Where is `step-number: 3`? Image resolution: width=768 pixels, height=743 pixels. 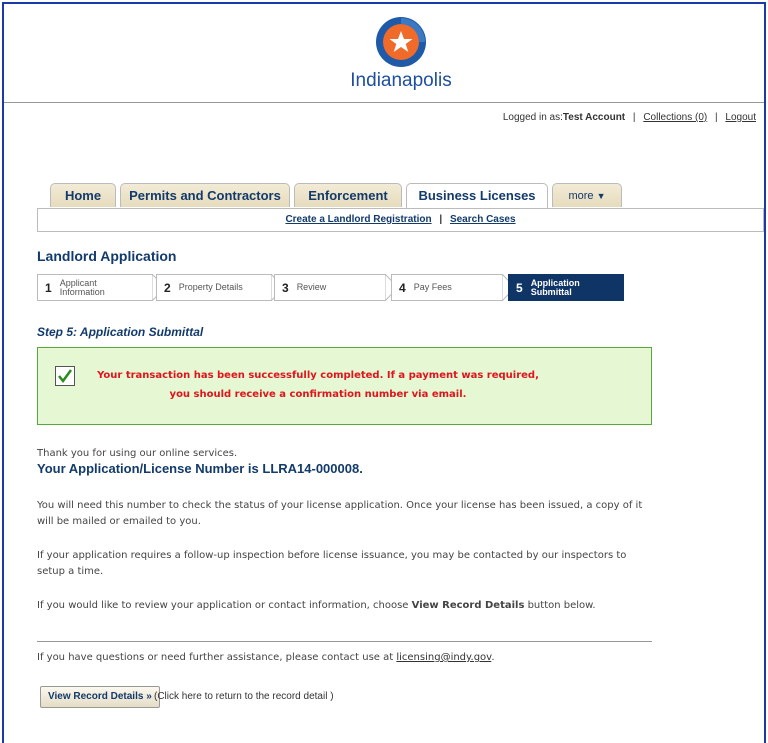
step-number: 3 is located at coordinates (285, 287).